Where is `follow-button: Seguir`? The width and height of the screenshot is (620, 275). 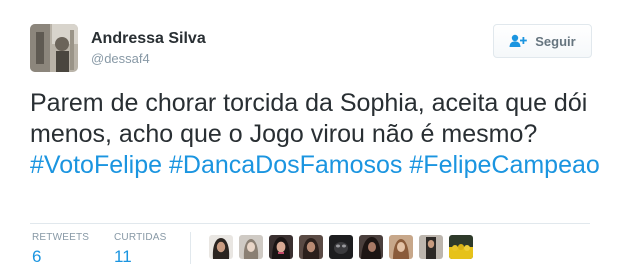
follow-button: Seguir is located at coordinates (542, 41).